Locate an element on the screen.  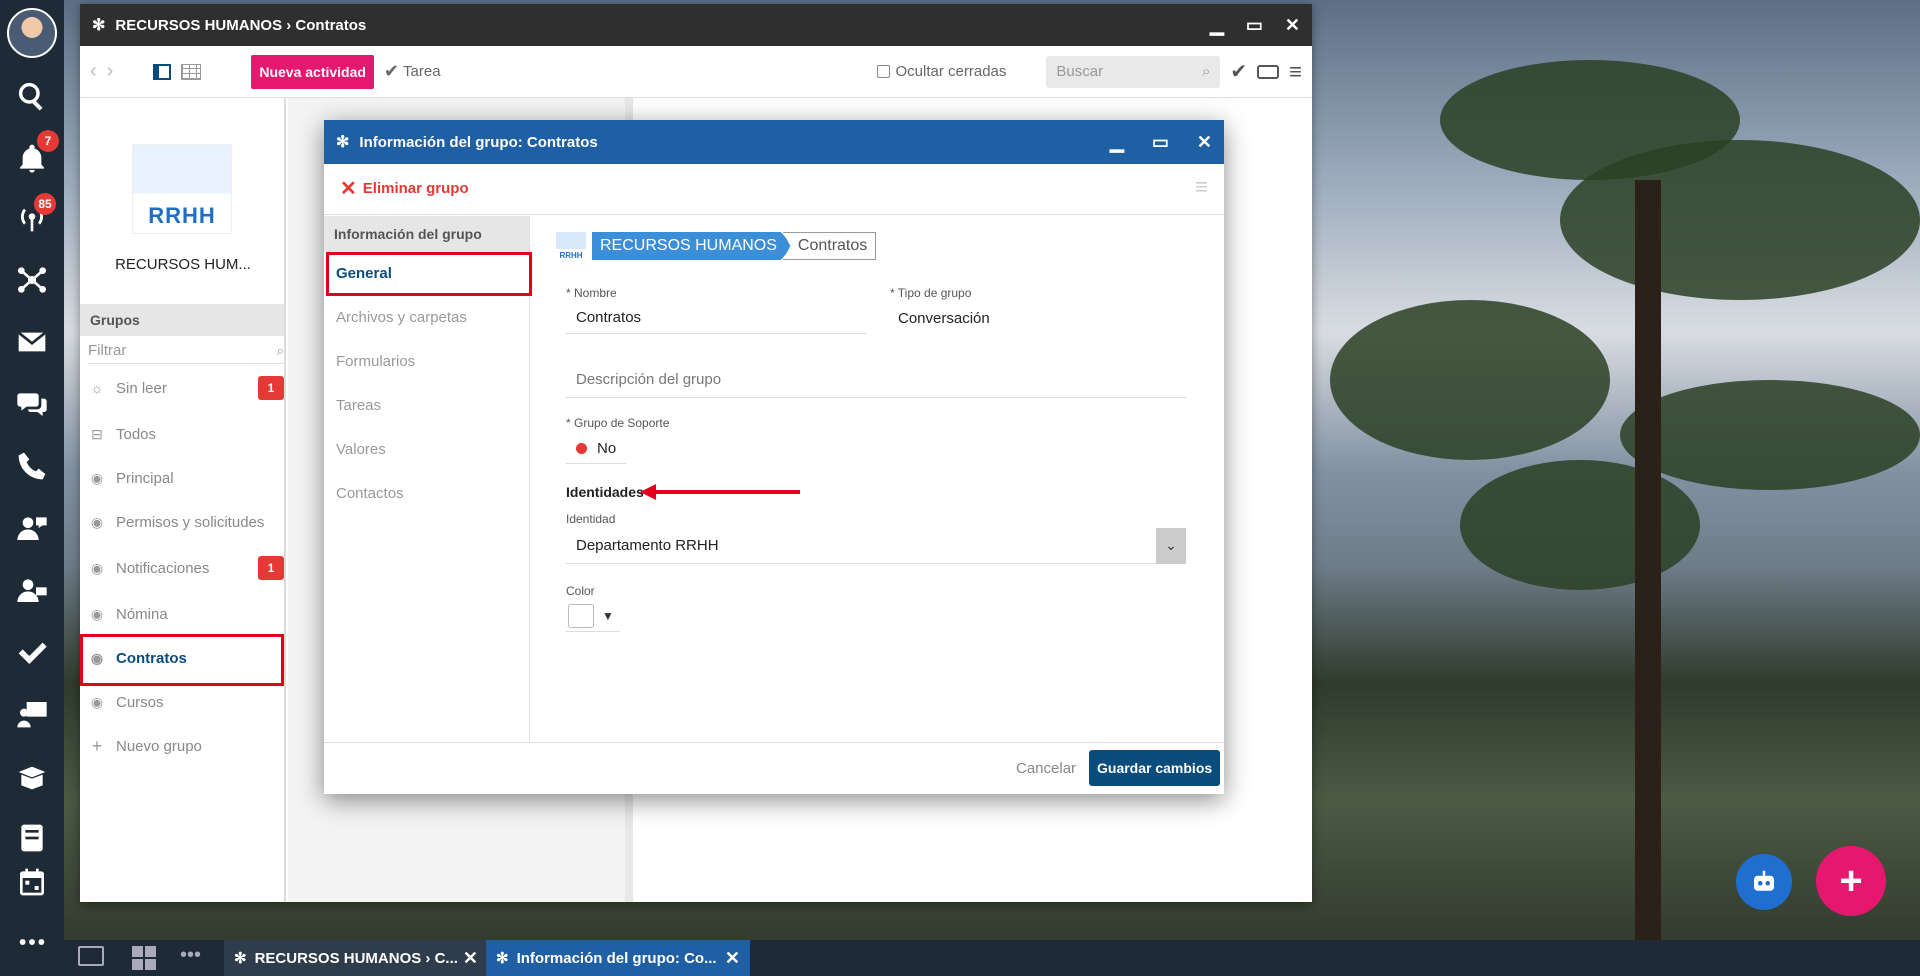
highlight-box-contratos is located at coordinates (182, 660).